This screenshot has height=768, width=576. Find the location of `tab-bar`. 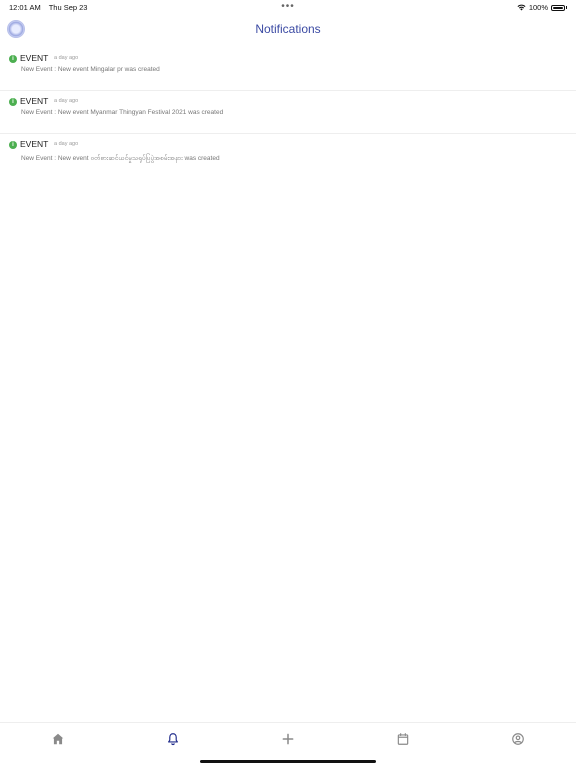

tab-bar is located at coordinates (288, 745).